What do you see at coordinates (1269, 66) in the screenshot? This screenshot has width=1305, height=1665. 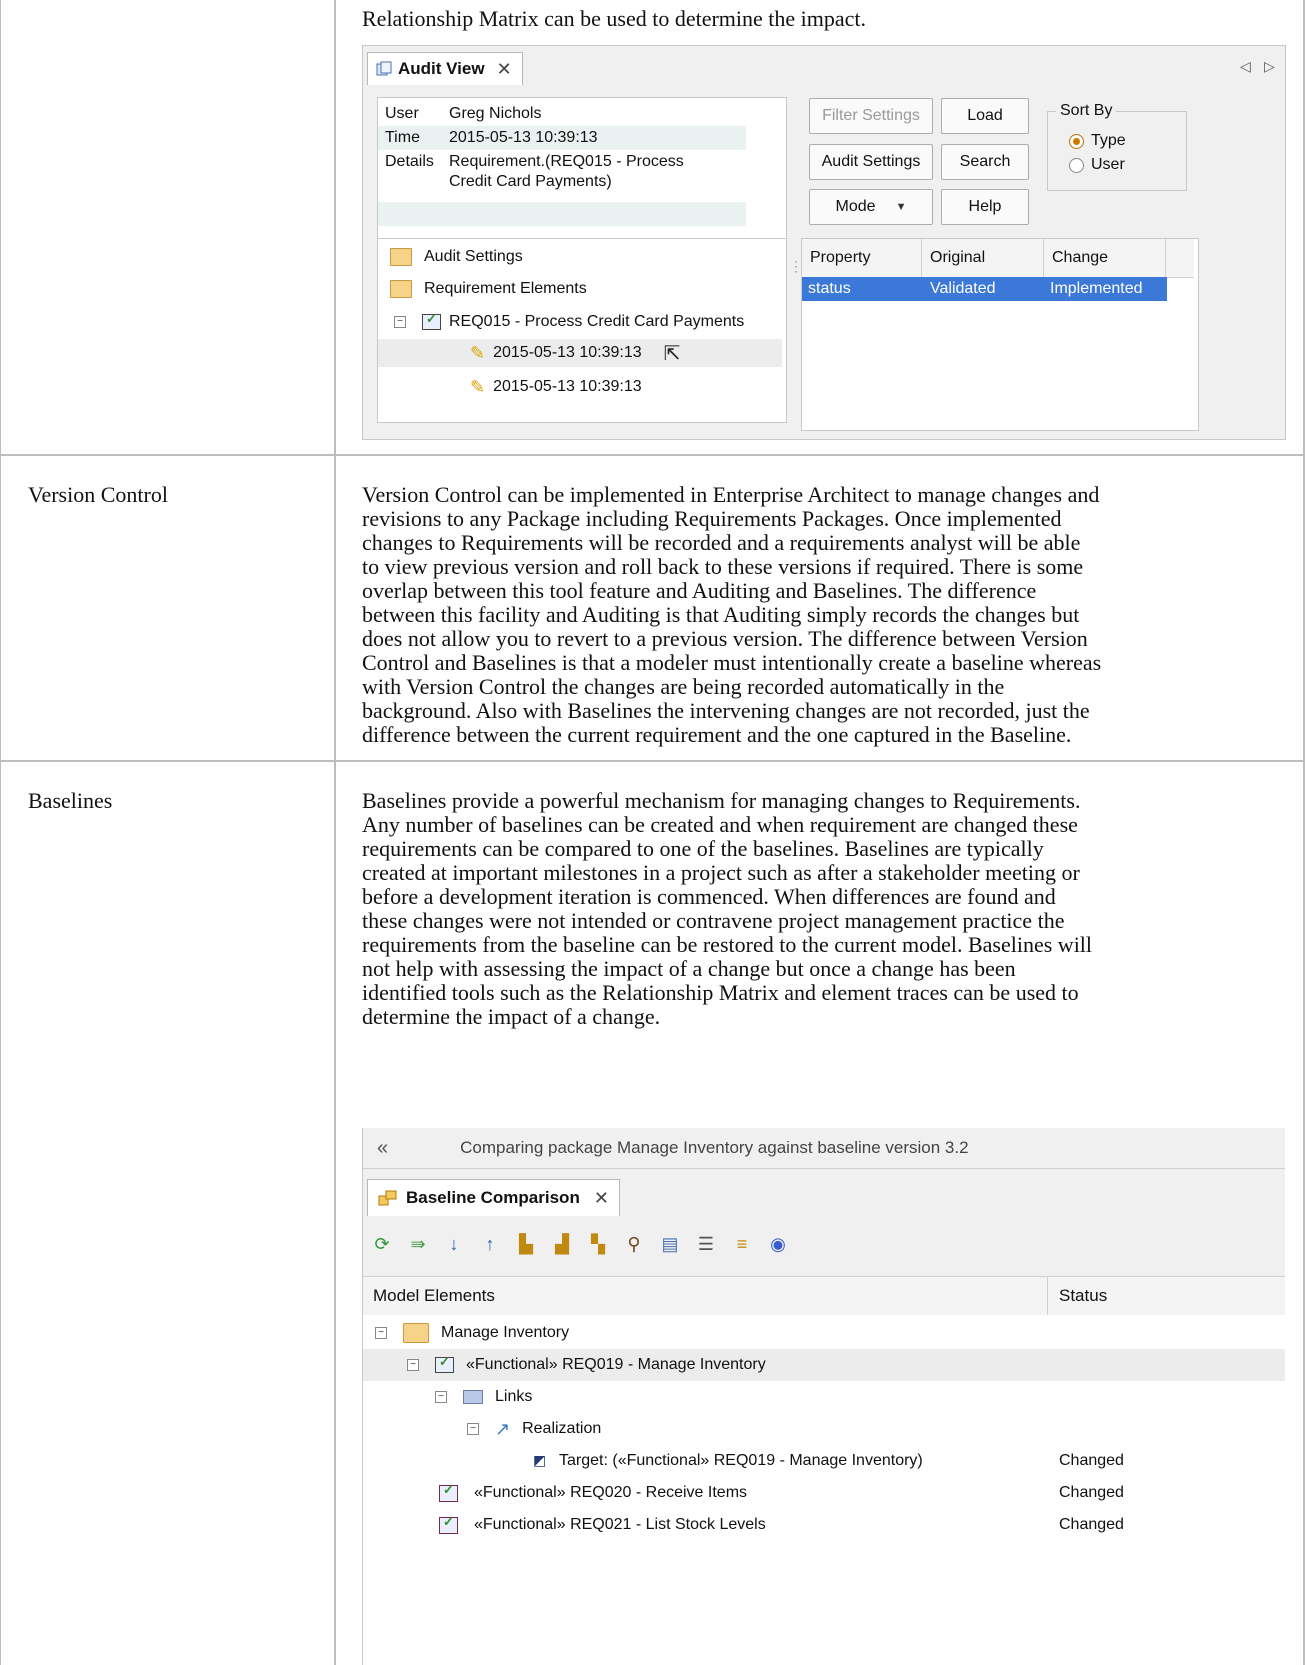 I see `scroll-right-icon: ▷` at bounding box center [1269, 66].